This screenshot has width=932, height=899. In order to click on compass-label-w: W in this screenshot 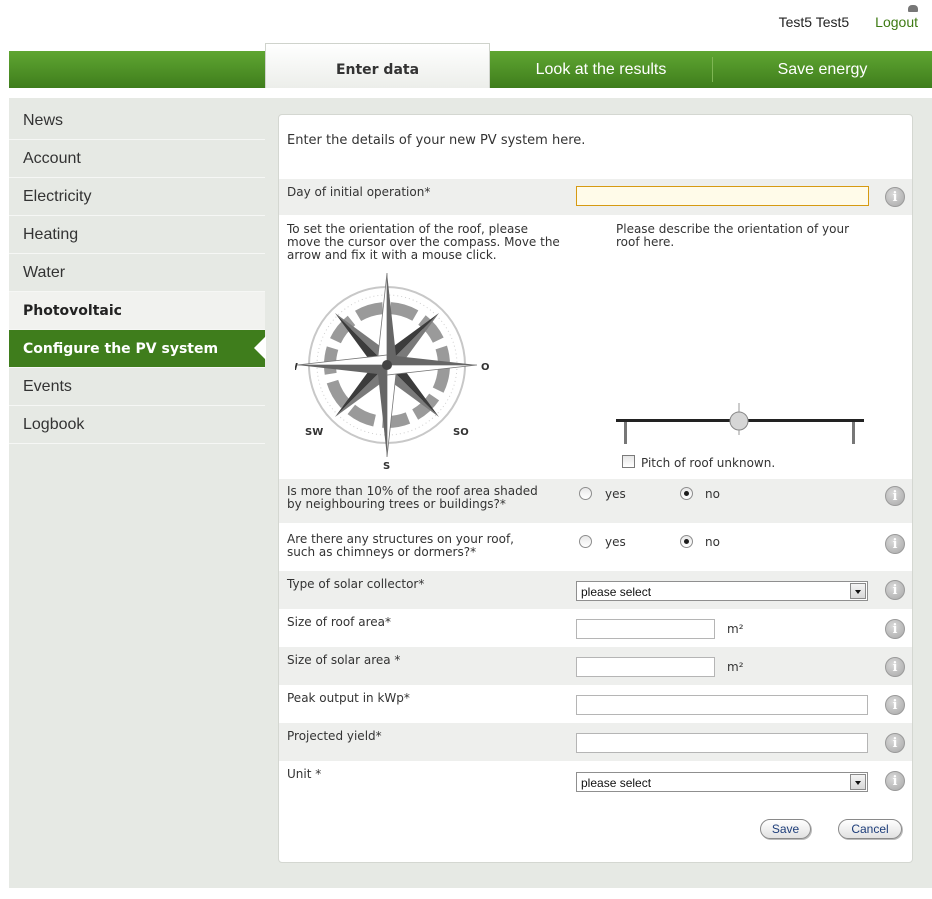, I will do `click(296, 367)`.